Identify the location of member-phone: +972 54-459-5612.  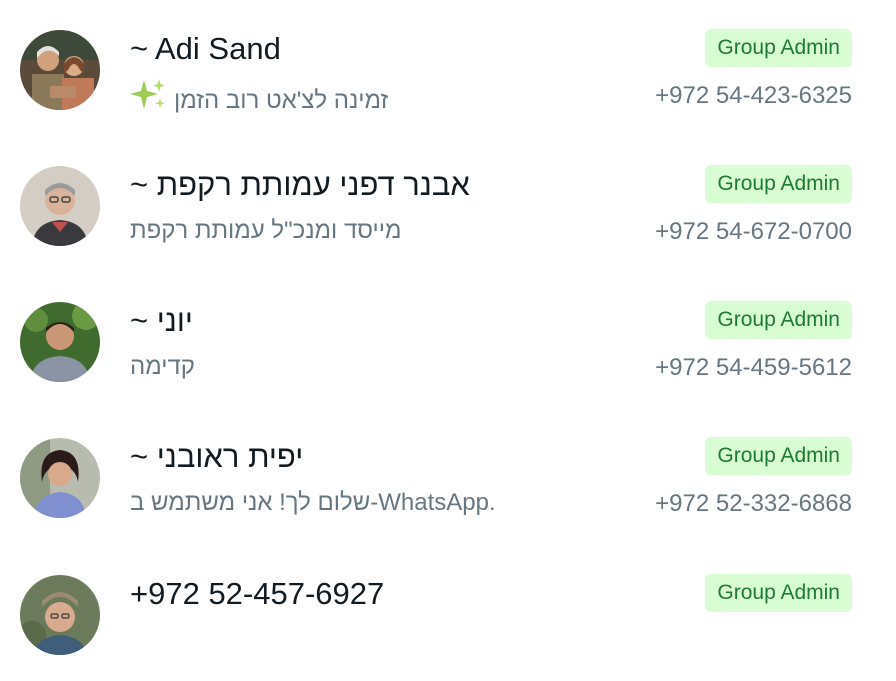
(753, 367).